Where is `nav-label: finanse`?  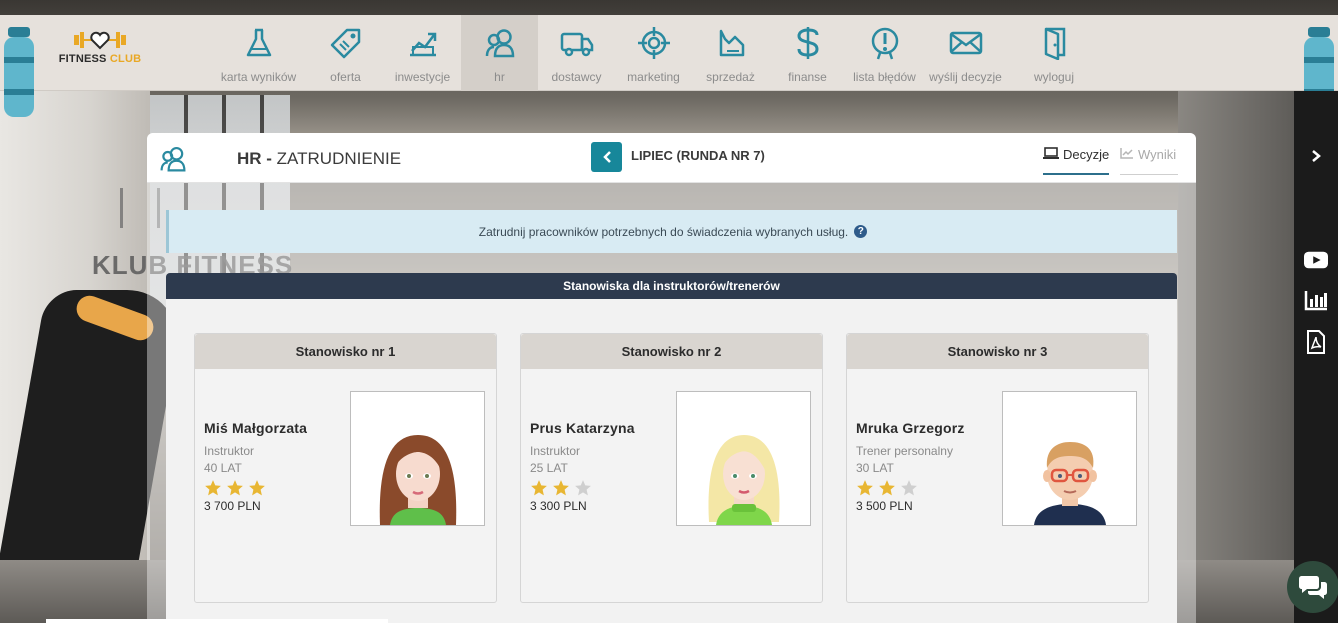
nav-label: finanse is located at coordinates (807, 77).